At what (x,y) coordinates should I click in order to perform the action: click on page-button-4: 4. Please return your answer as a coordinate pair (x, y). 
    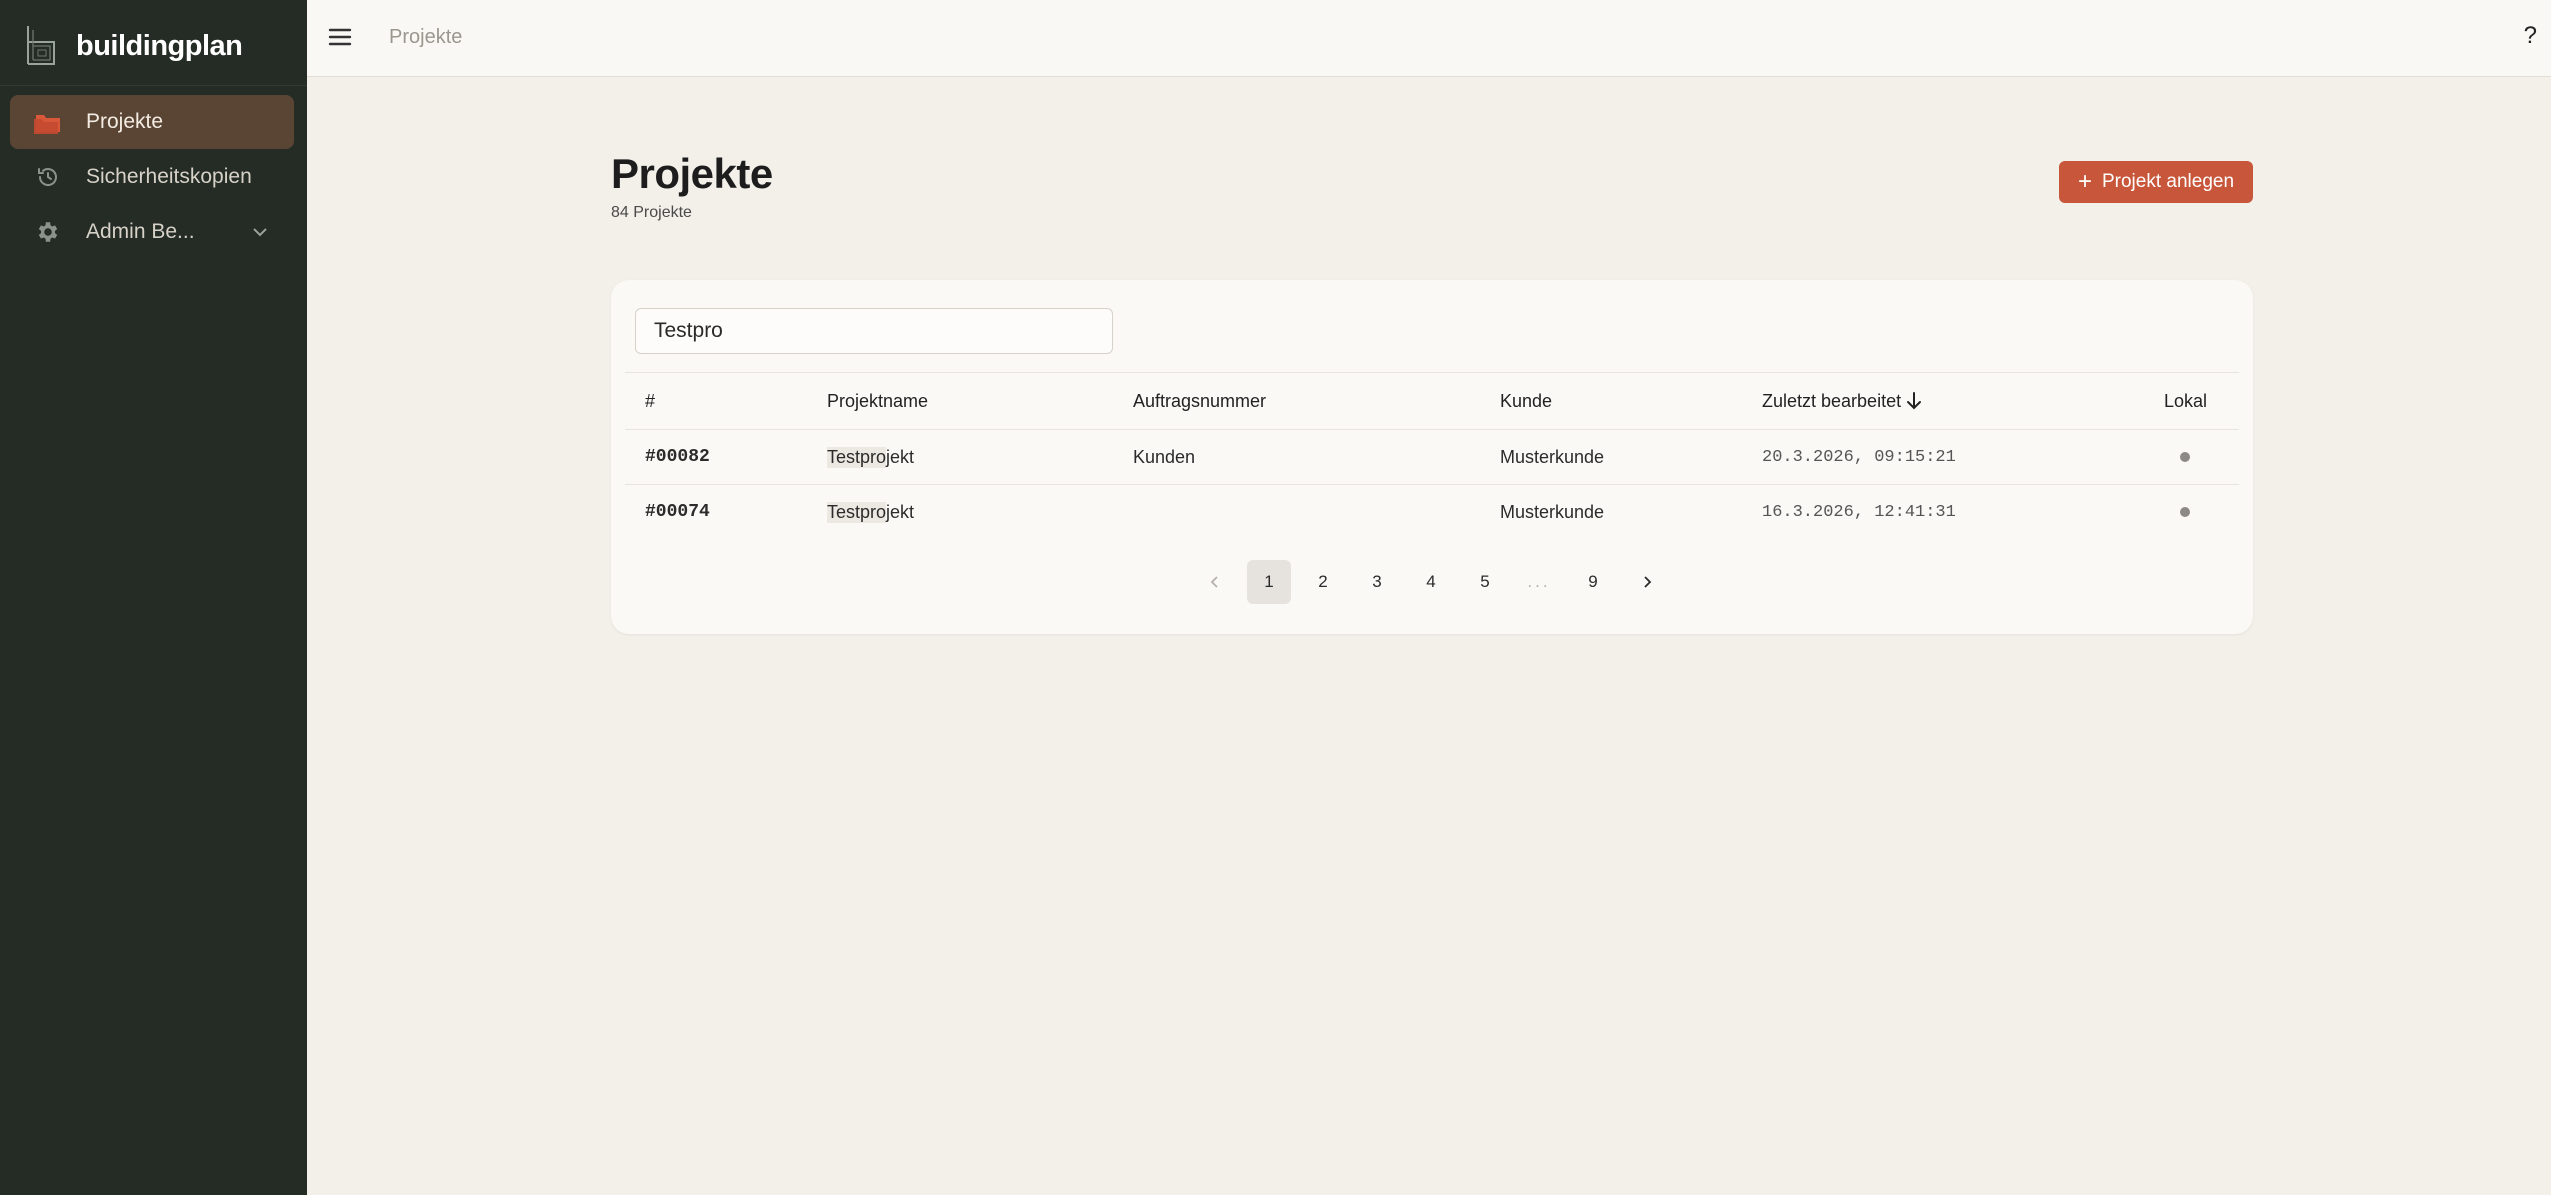
    Looking at the image, I should click on (1431, 582).